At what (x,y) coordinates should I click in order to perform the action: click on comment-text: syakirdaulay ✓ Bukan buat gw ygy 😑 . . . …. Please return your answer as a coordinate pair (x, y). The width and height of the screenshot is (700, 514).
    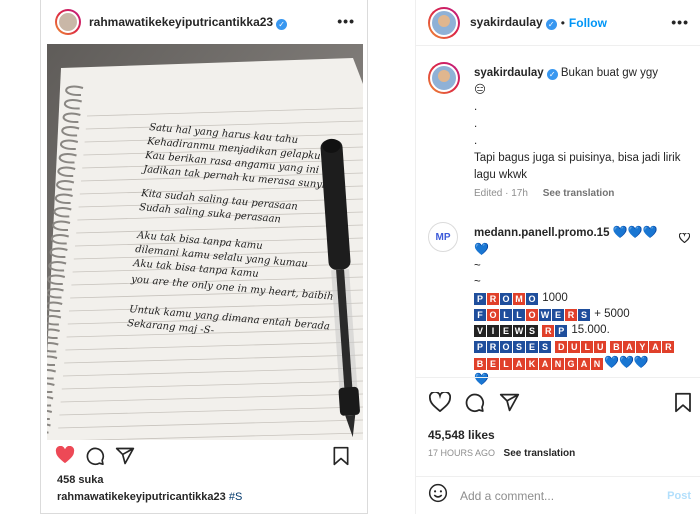
    Looking at the image, I should click on (579, 124).